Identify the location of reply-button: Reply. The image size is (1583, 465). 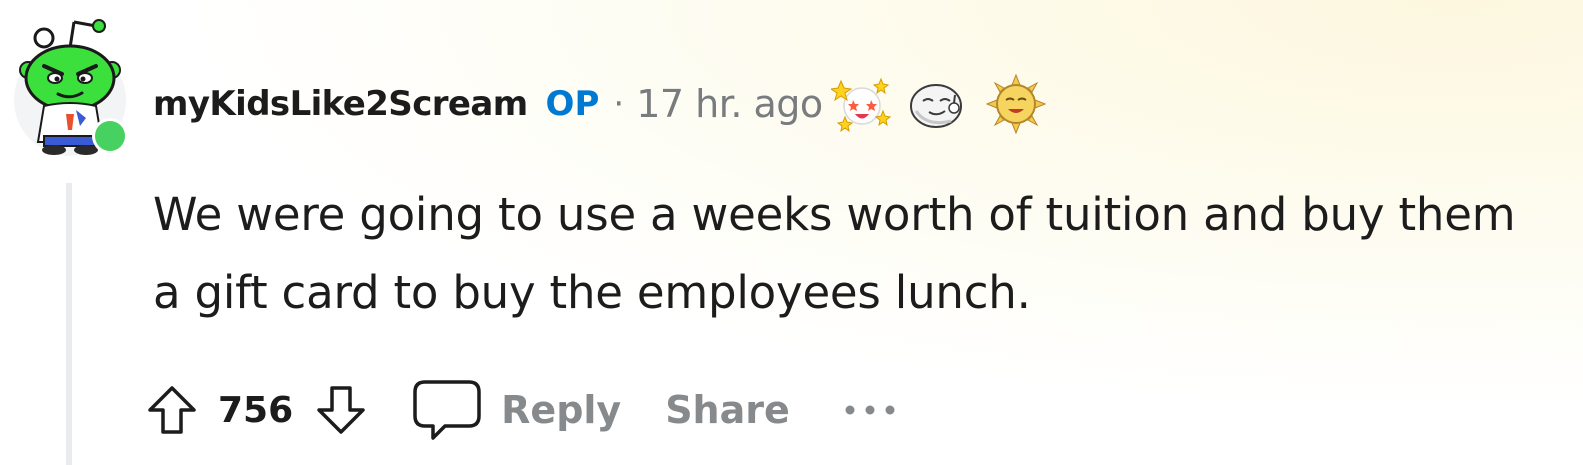
(516, 410).